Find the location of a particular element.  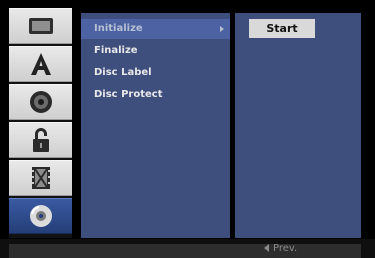

menu-item-initialize: Initialize is located at coordinates (155, 29).